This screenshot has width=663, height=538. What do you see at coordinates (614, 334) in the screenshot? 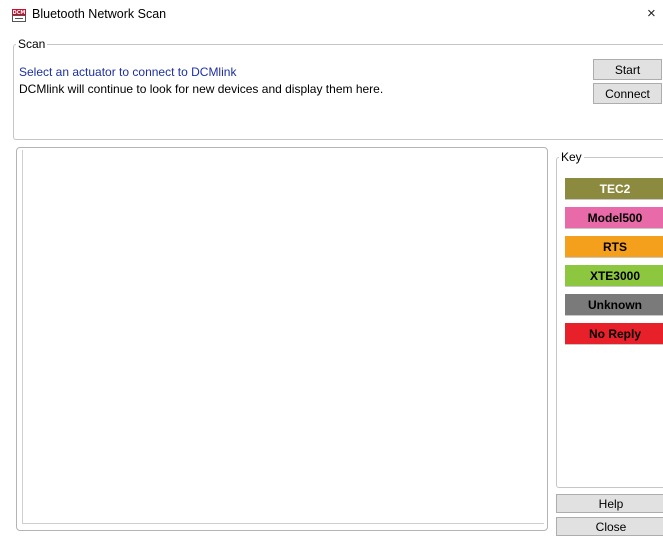
I see `key-item-no-reply: No Reply` at bounding box center [614, 334].